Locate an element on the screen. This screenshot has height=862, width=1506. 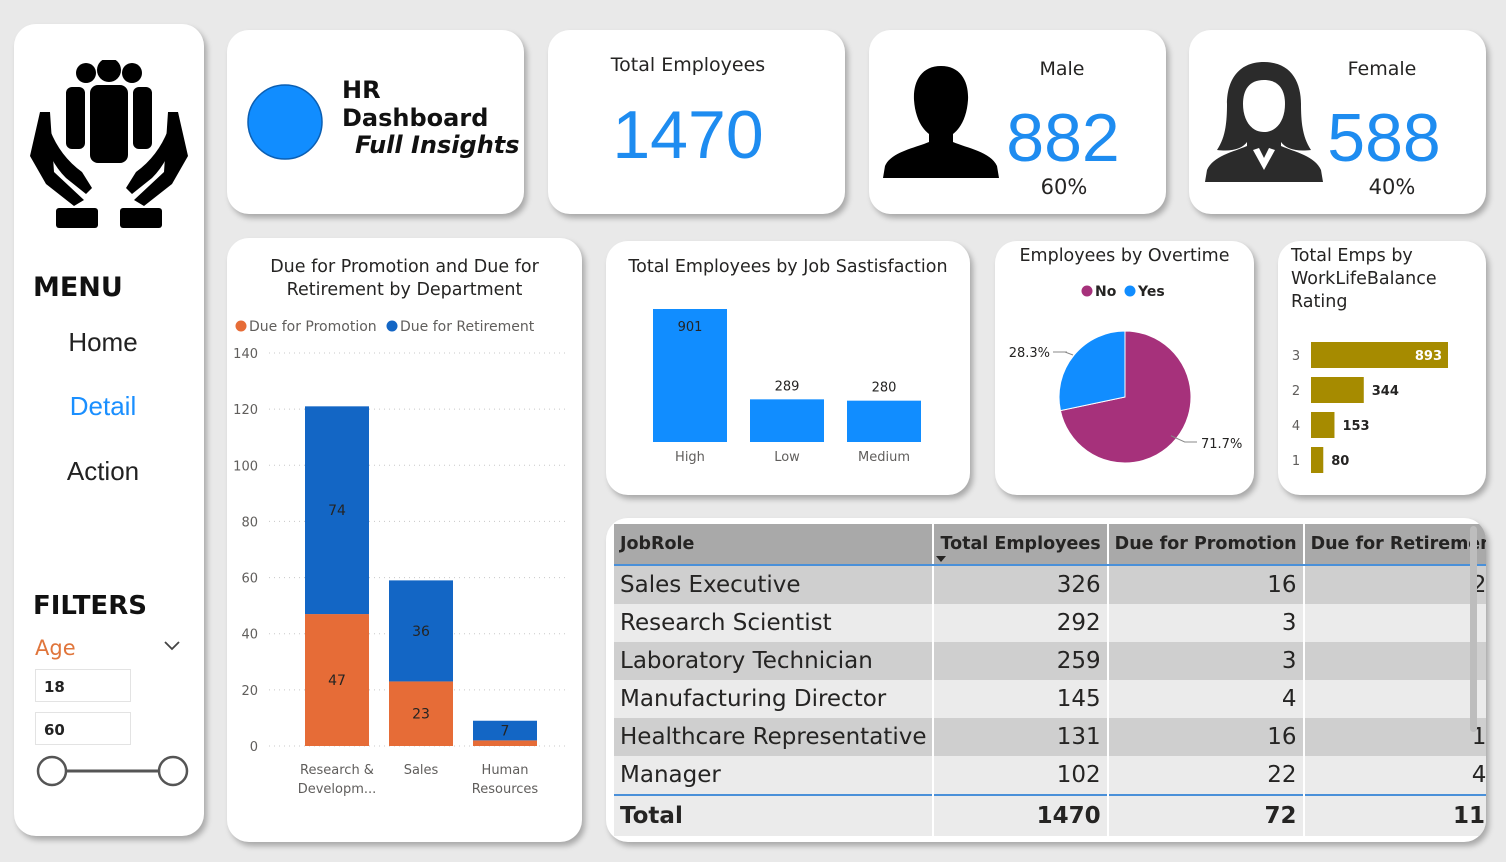
col-header-total-employees-label: Total Employees is located at coordinates (1020, 544).